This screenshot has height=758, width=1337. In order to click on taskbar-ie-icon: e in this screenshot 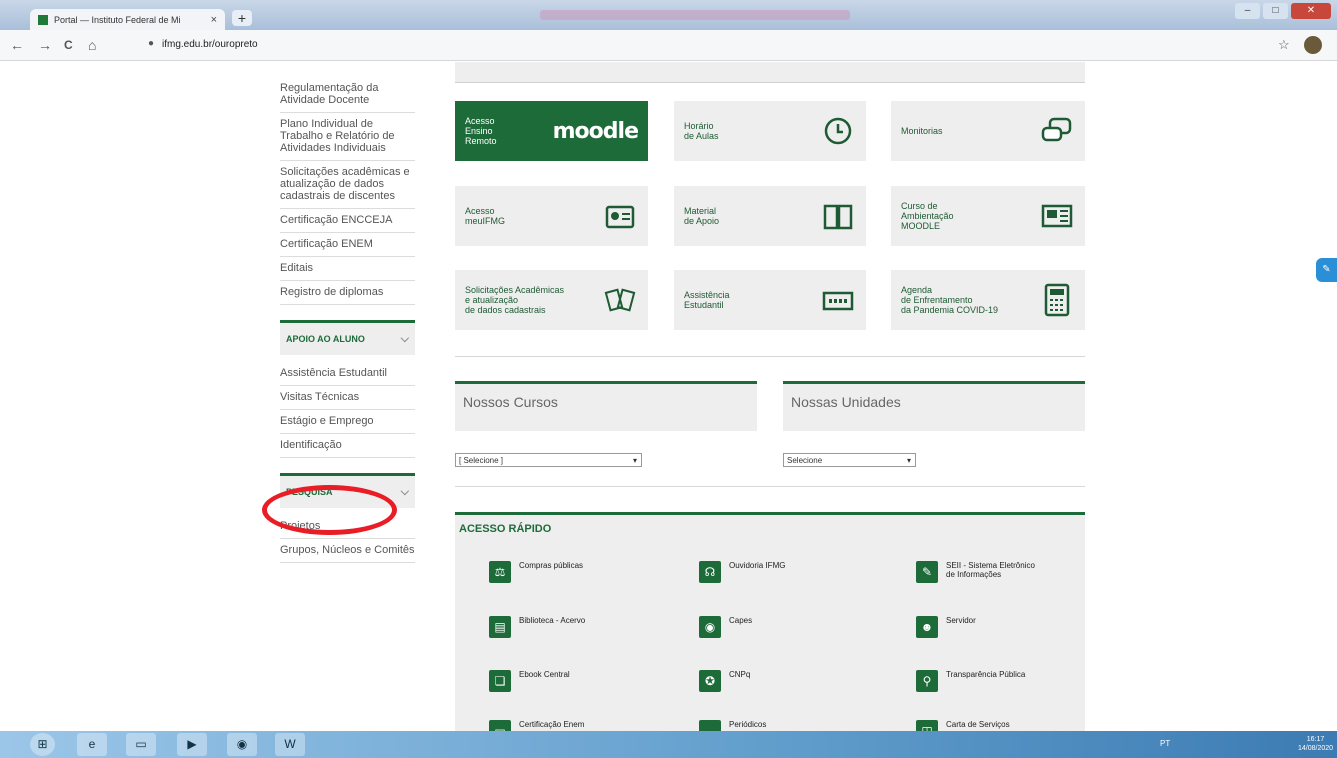, I will do `click(92, 744)`.